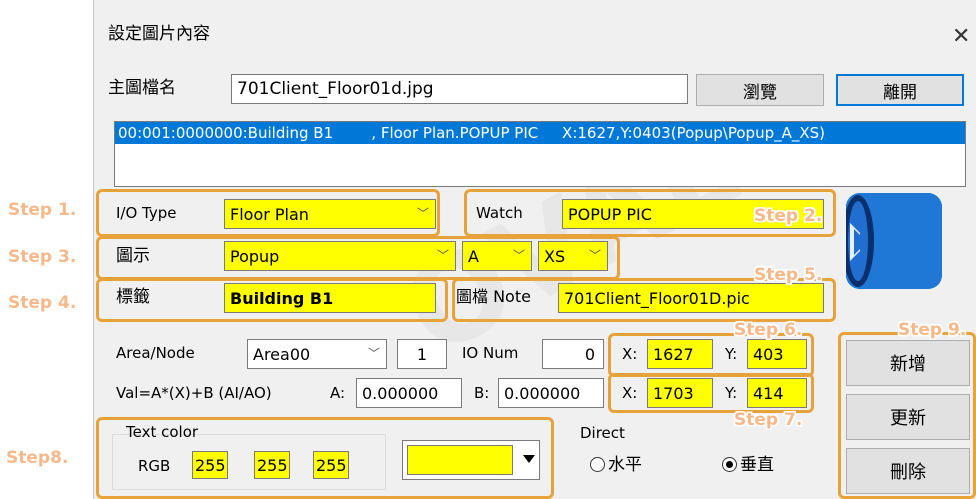 The image size is (976, 499). Describe the element at coordinates (422, 354) in the screenshot. I see `node-input: 1` at that location.